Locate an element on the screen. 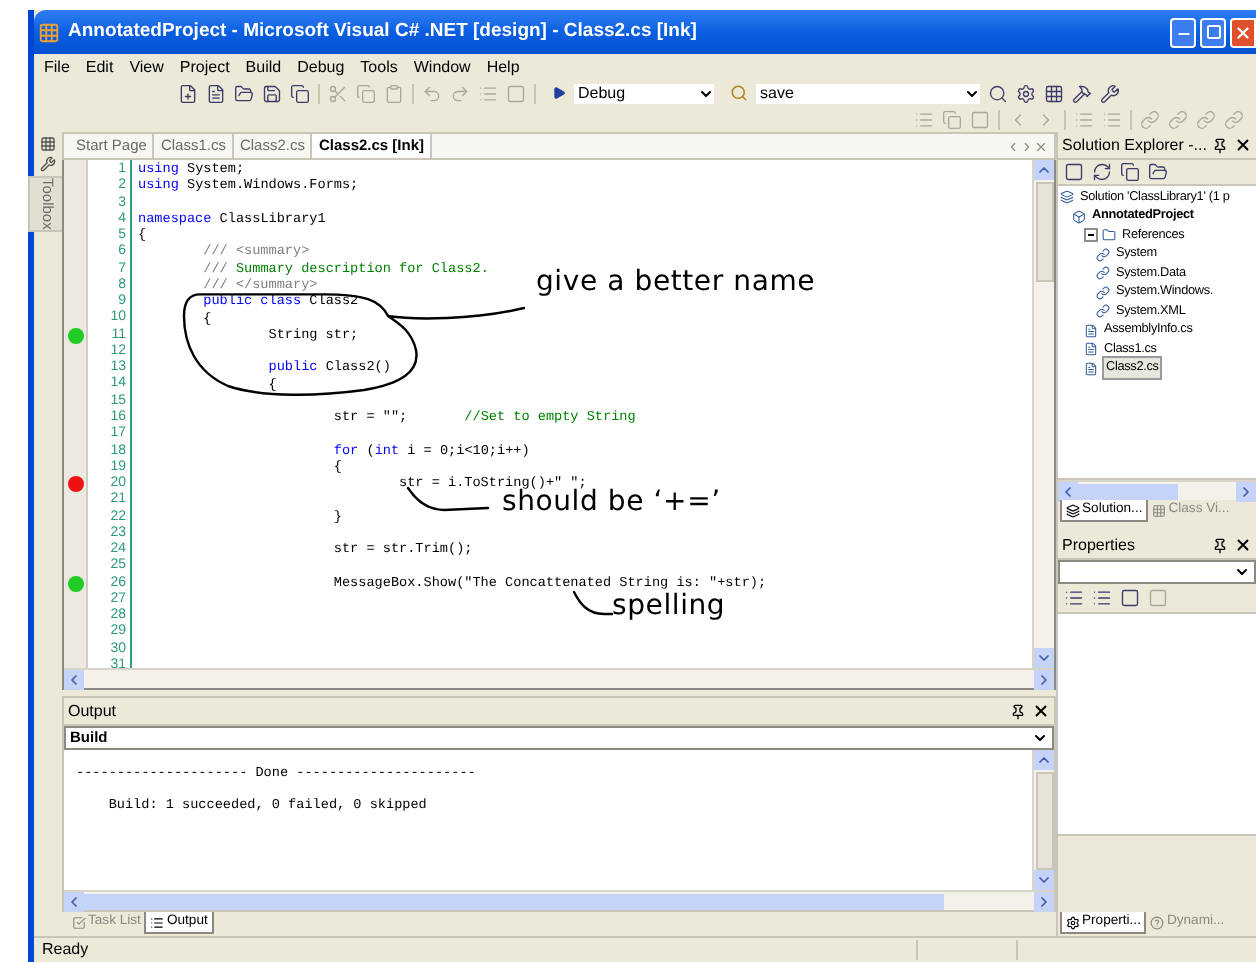  undo-icon is located at coordinates (432, 93).